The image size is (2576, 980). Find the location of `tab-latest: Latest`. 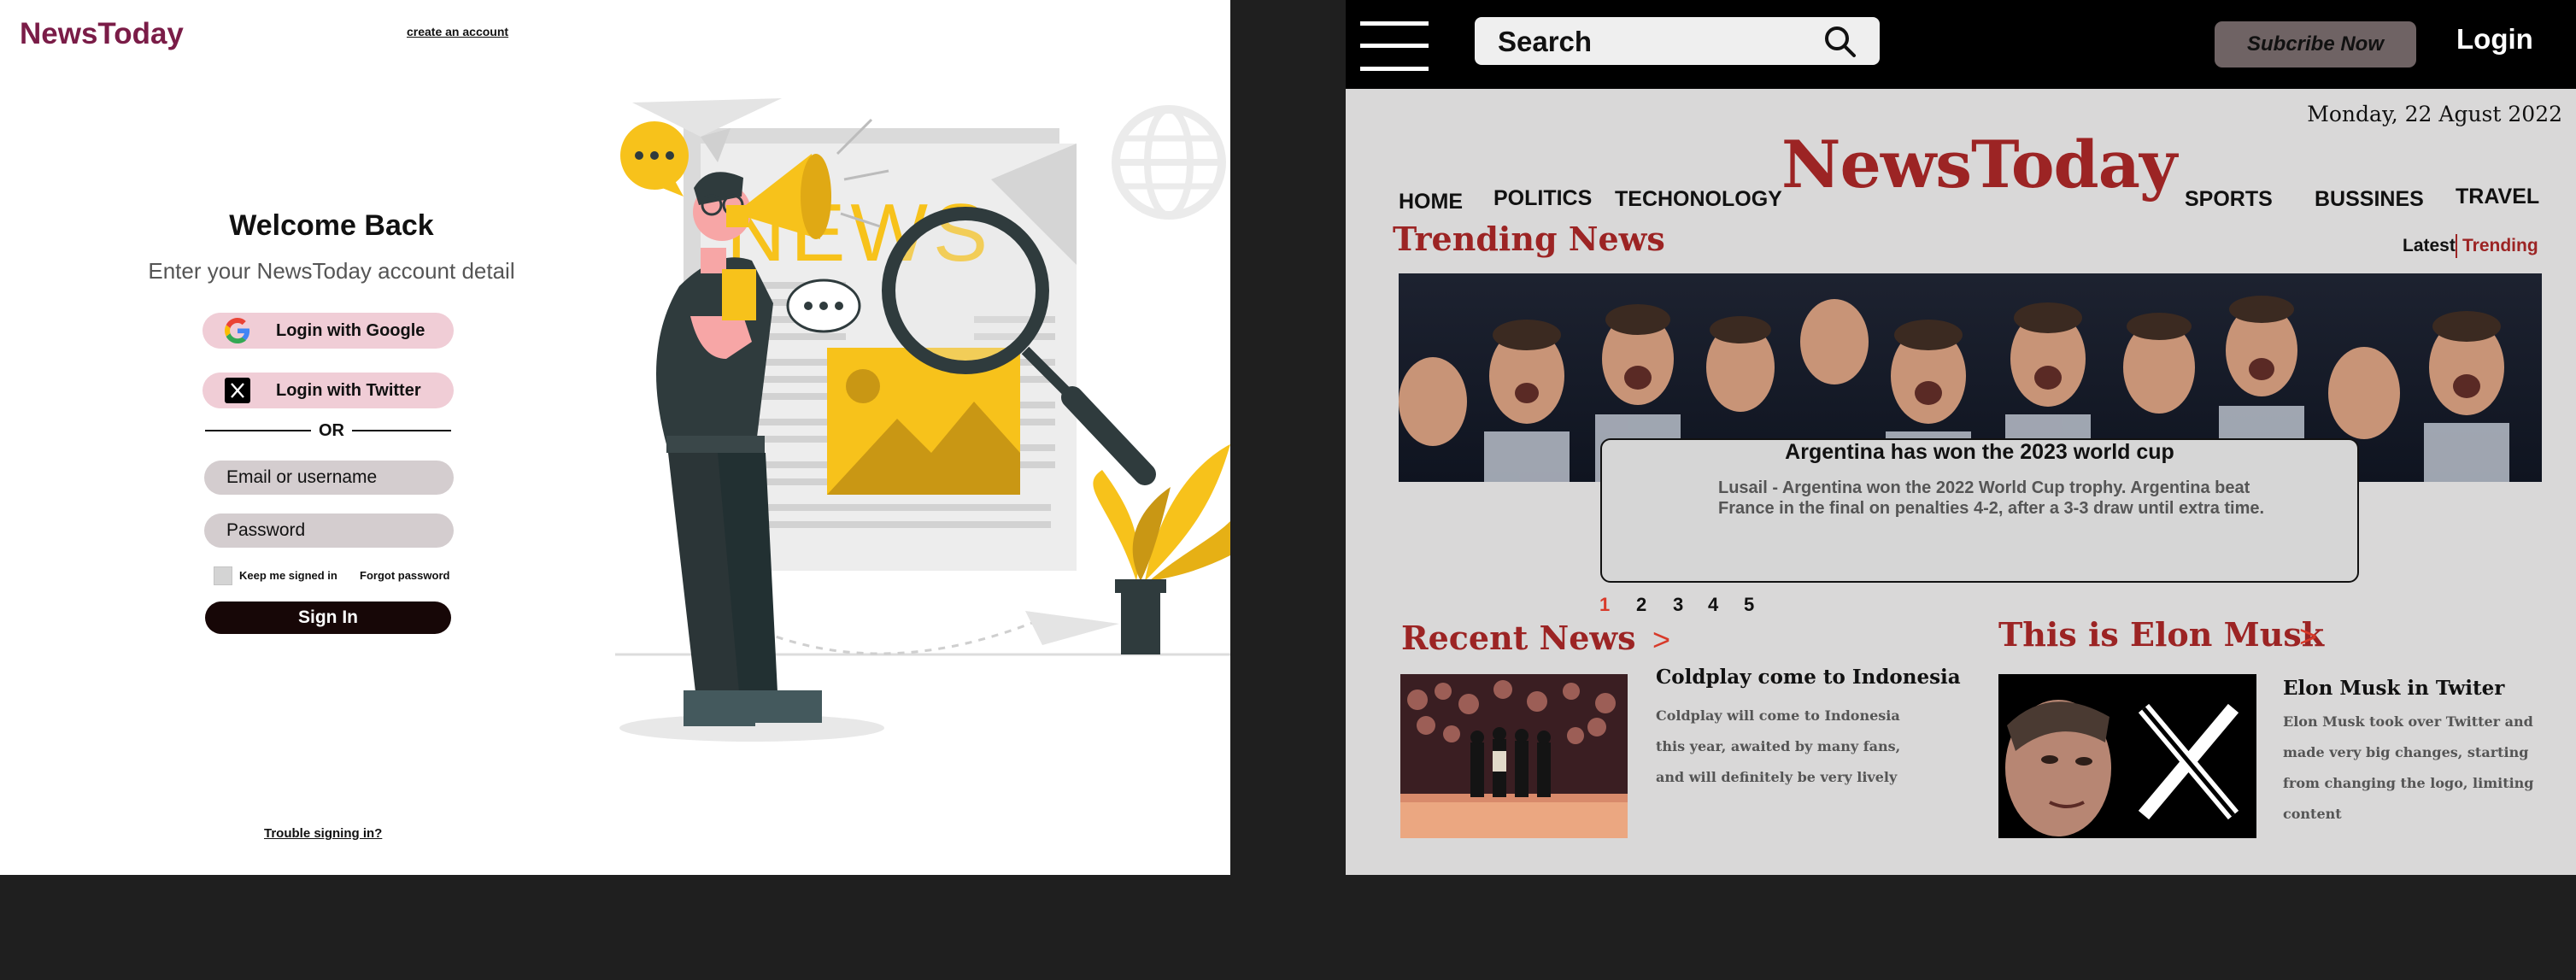

tab-latest: Latest is located at coordinates (2429, 246).